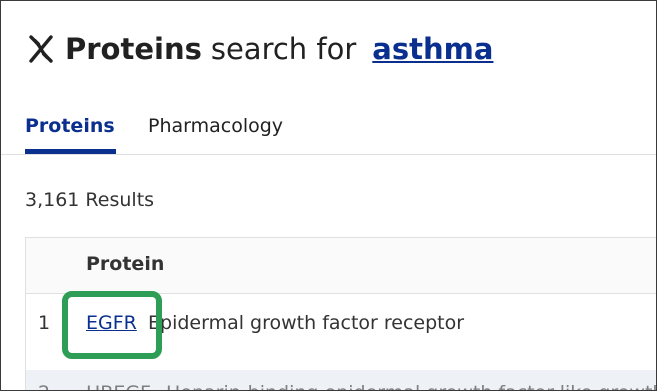  What do you see at coordinates (118, 386) in the screenshot?
I see `protein-link: HBEGF` at bounding box center [118, 386].